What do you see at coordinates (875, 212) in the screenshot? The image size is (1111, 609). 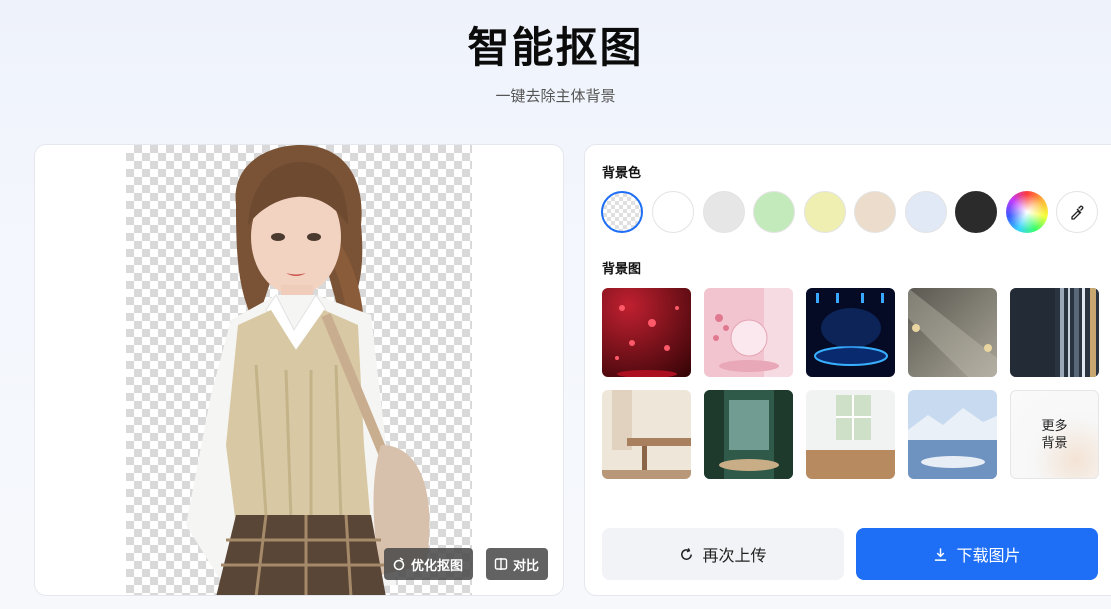 I see `color-swatch-beige` at bounding box center [875, 212].